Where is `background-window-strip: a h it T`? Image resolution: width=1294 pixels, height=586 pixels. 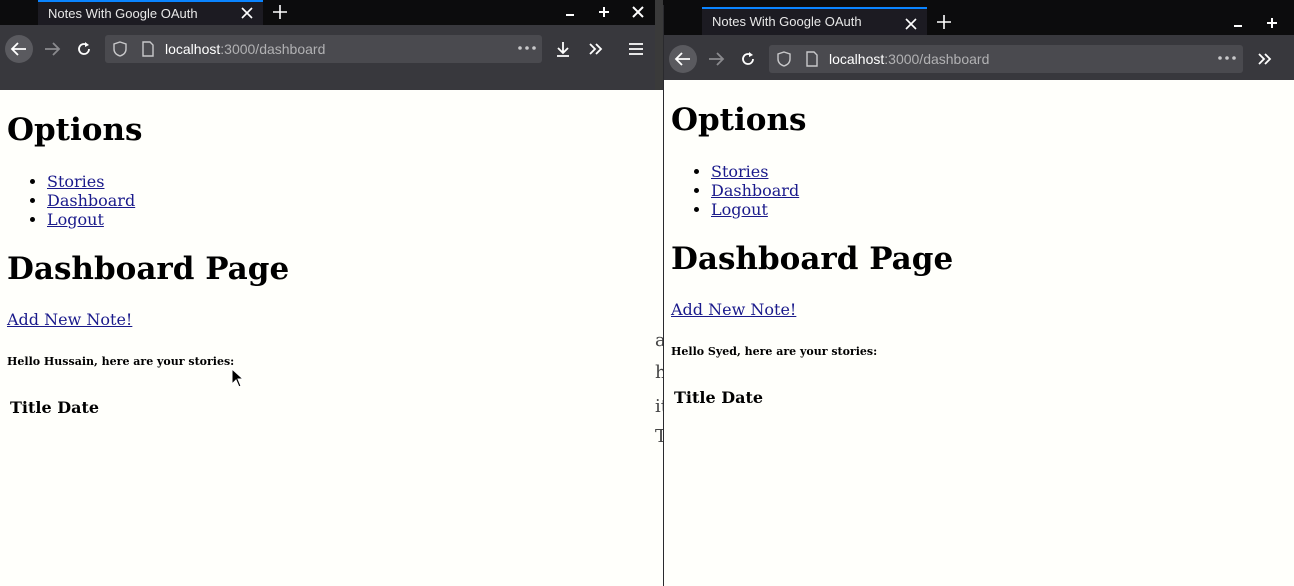
background-window-strip: a h it T is located at coordinates (659, 338).